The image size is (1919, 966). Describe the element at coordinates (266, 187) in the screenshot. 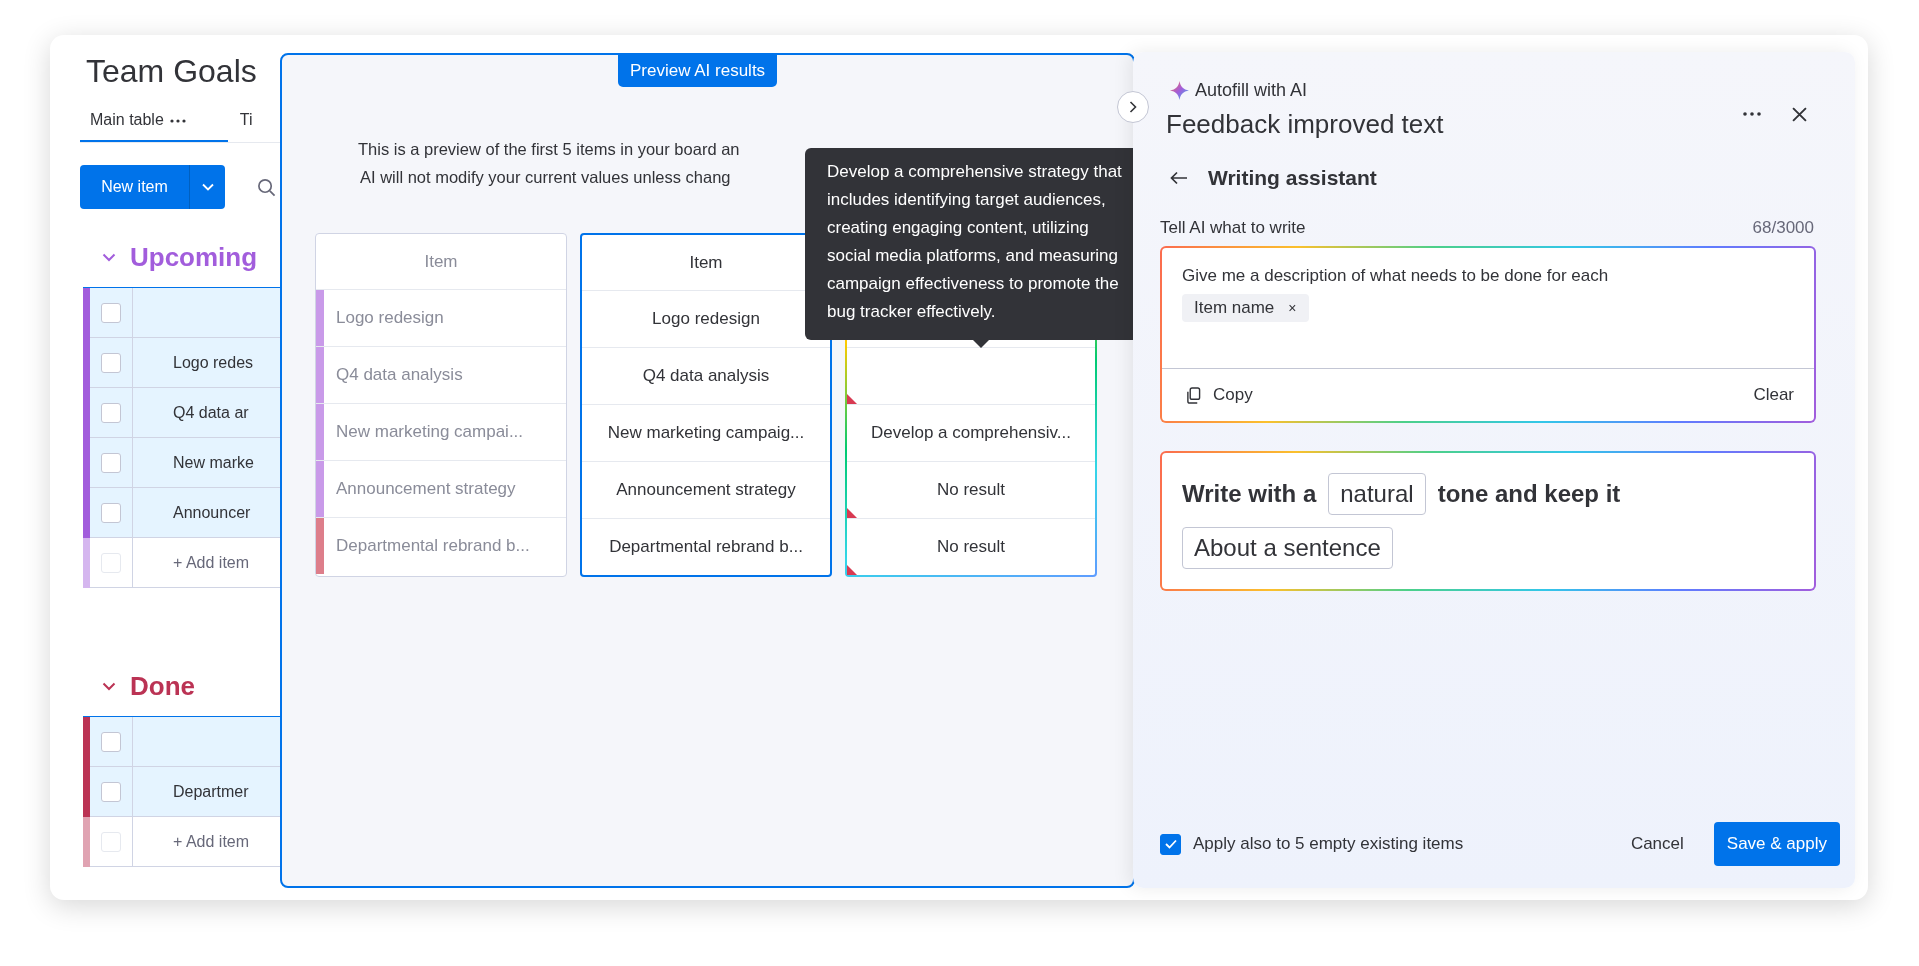

I see `search-icon` at that location.